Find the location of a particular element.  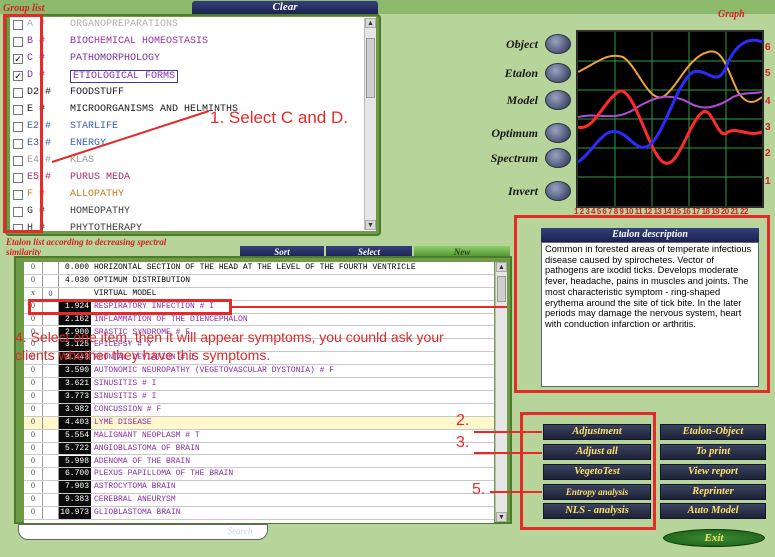

clear-button: Clear is located at coordinates (285, 7).